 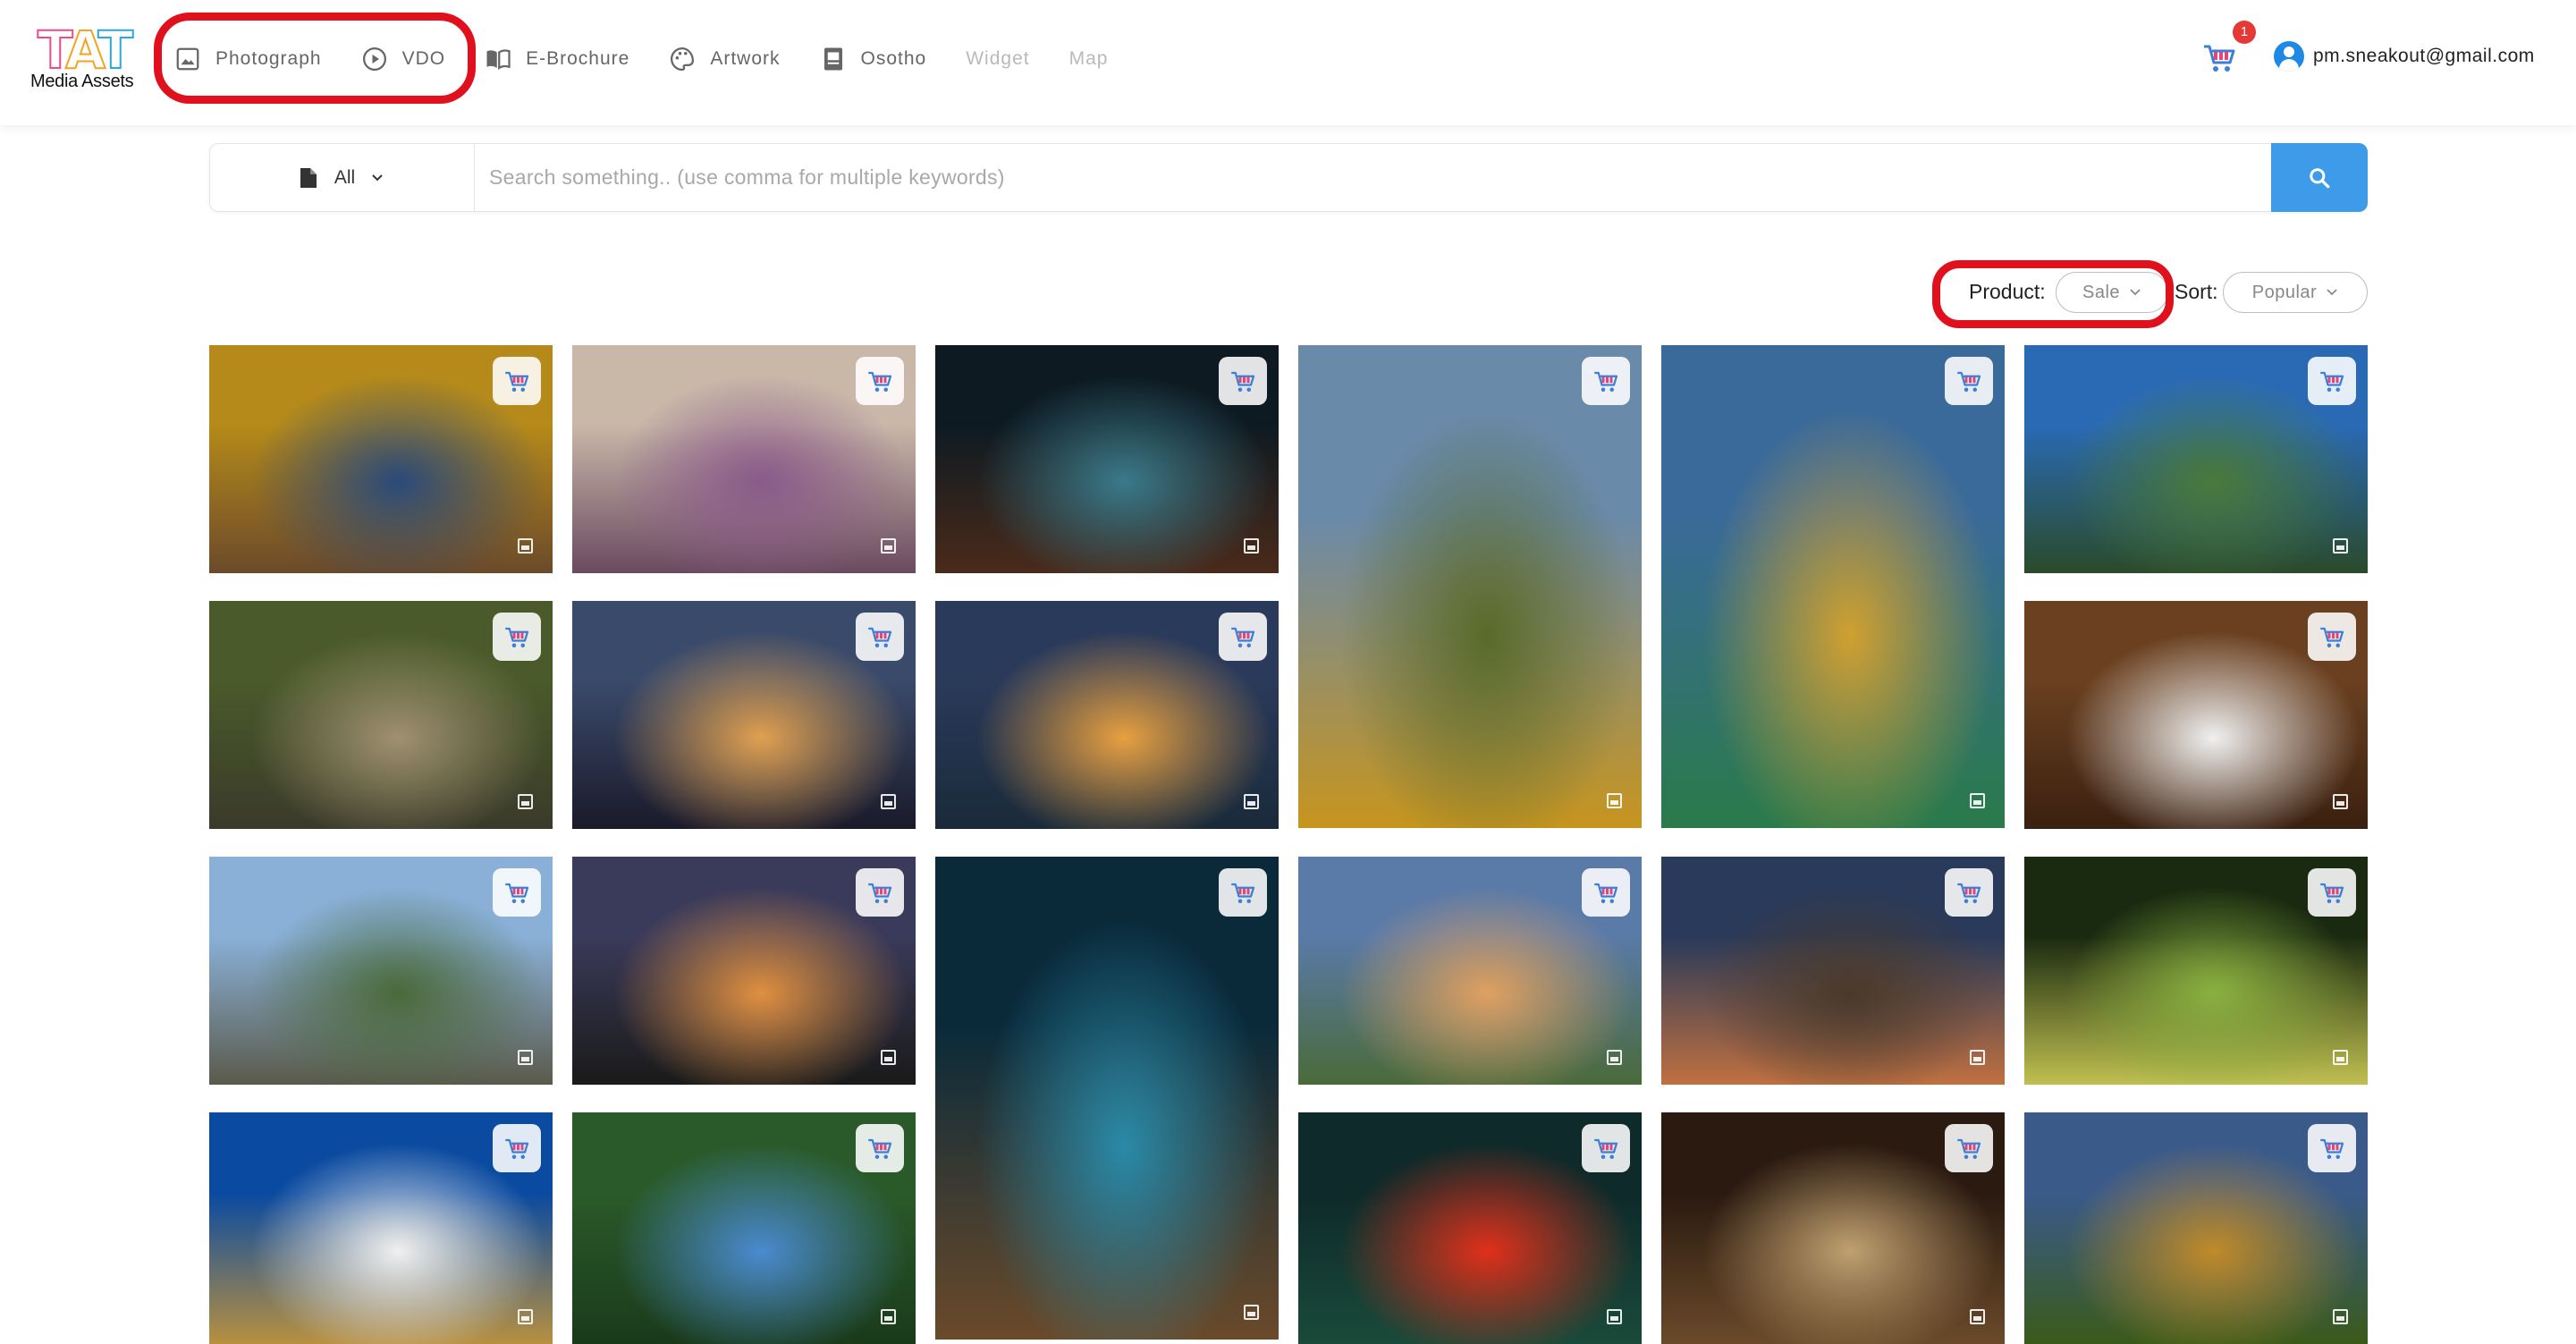 I want to click on gallery-tile-museum-diorama, so click(x=1107, y=459).